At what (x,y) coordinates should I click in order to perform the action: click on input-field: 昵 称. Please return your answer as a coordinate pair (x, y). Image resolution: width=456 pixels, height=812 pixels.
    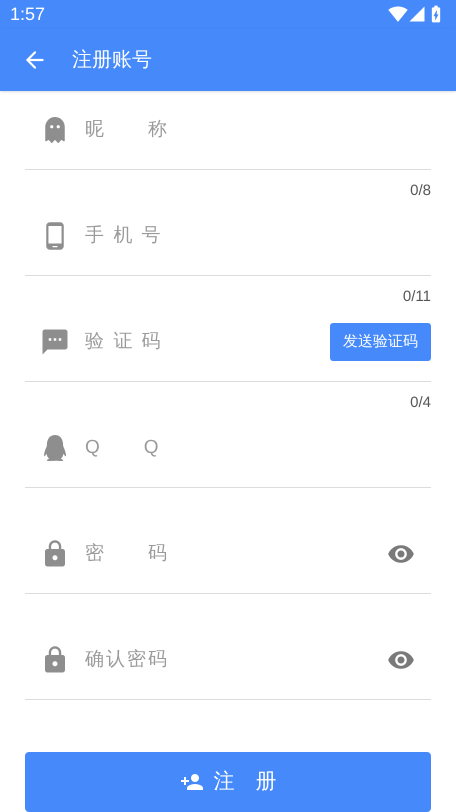
    Looking at the image, I should click on (258, 130).